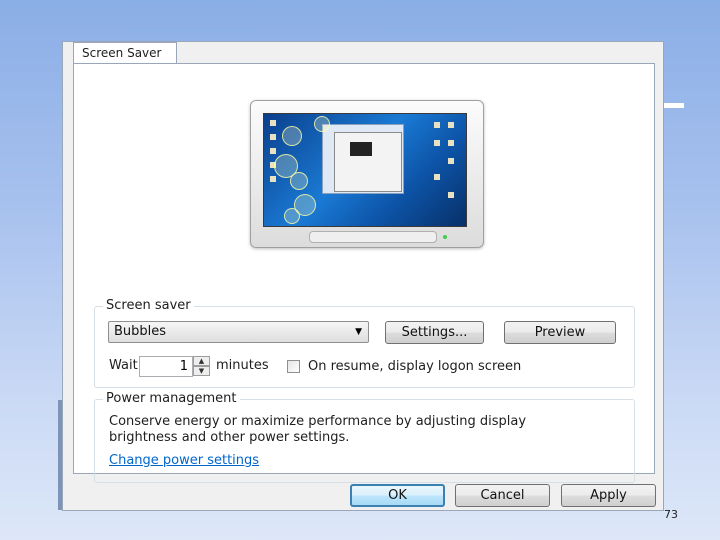 Image resolution: width=720 pixels, height=540 pixels. I want to click on monitor-bezel-bar, so click(373, 237).